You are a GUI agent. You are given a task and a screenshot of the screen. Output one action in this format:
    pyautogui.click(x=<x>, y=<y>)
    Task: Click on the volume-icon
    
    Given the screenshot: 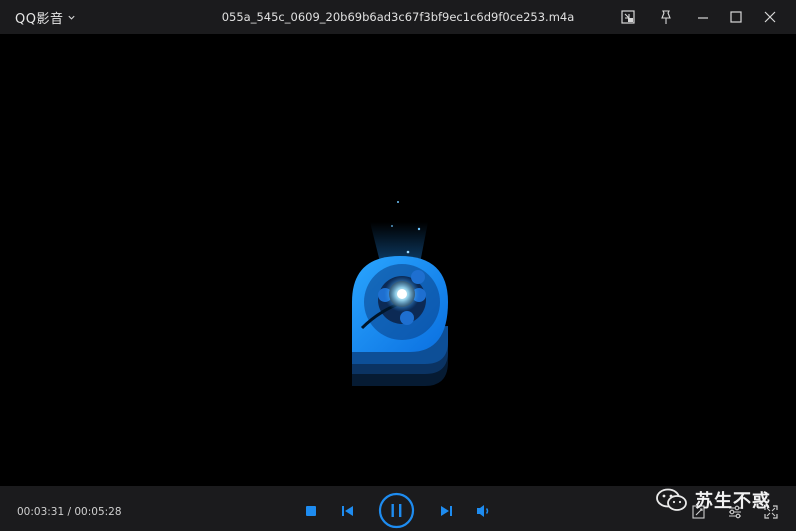 What is the action you would take?
    pyautogui.click(x=483, y=511)
    